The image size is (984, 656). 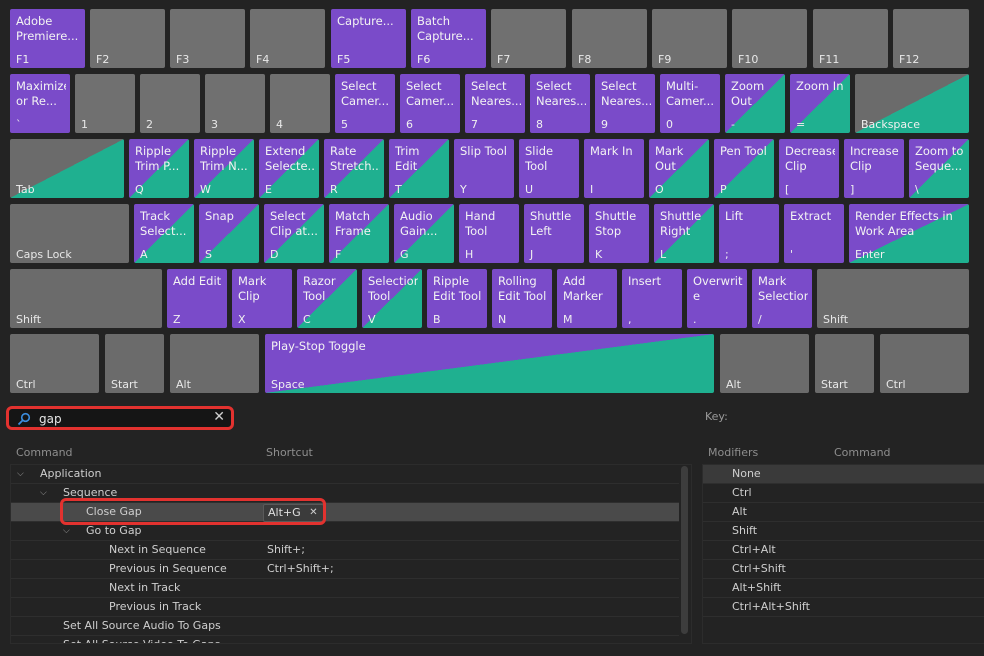 What do you see at coordinates (289, 168) in the screenshot?
I see `key-e: Extend Selecte... E` at bounding box center [289, 168].